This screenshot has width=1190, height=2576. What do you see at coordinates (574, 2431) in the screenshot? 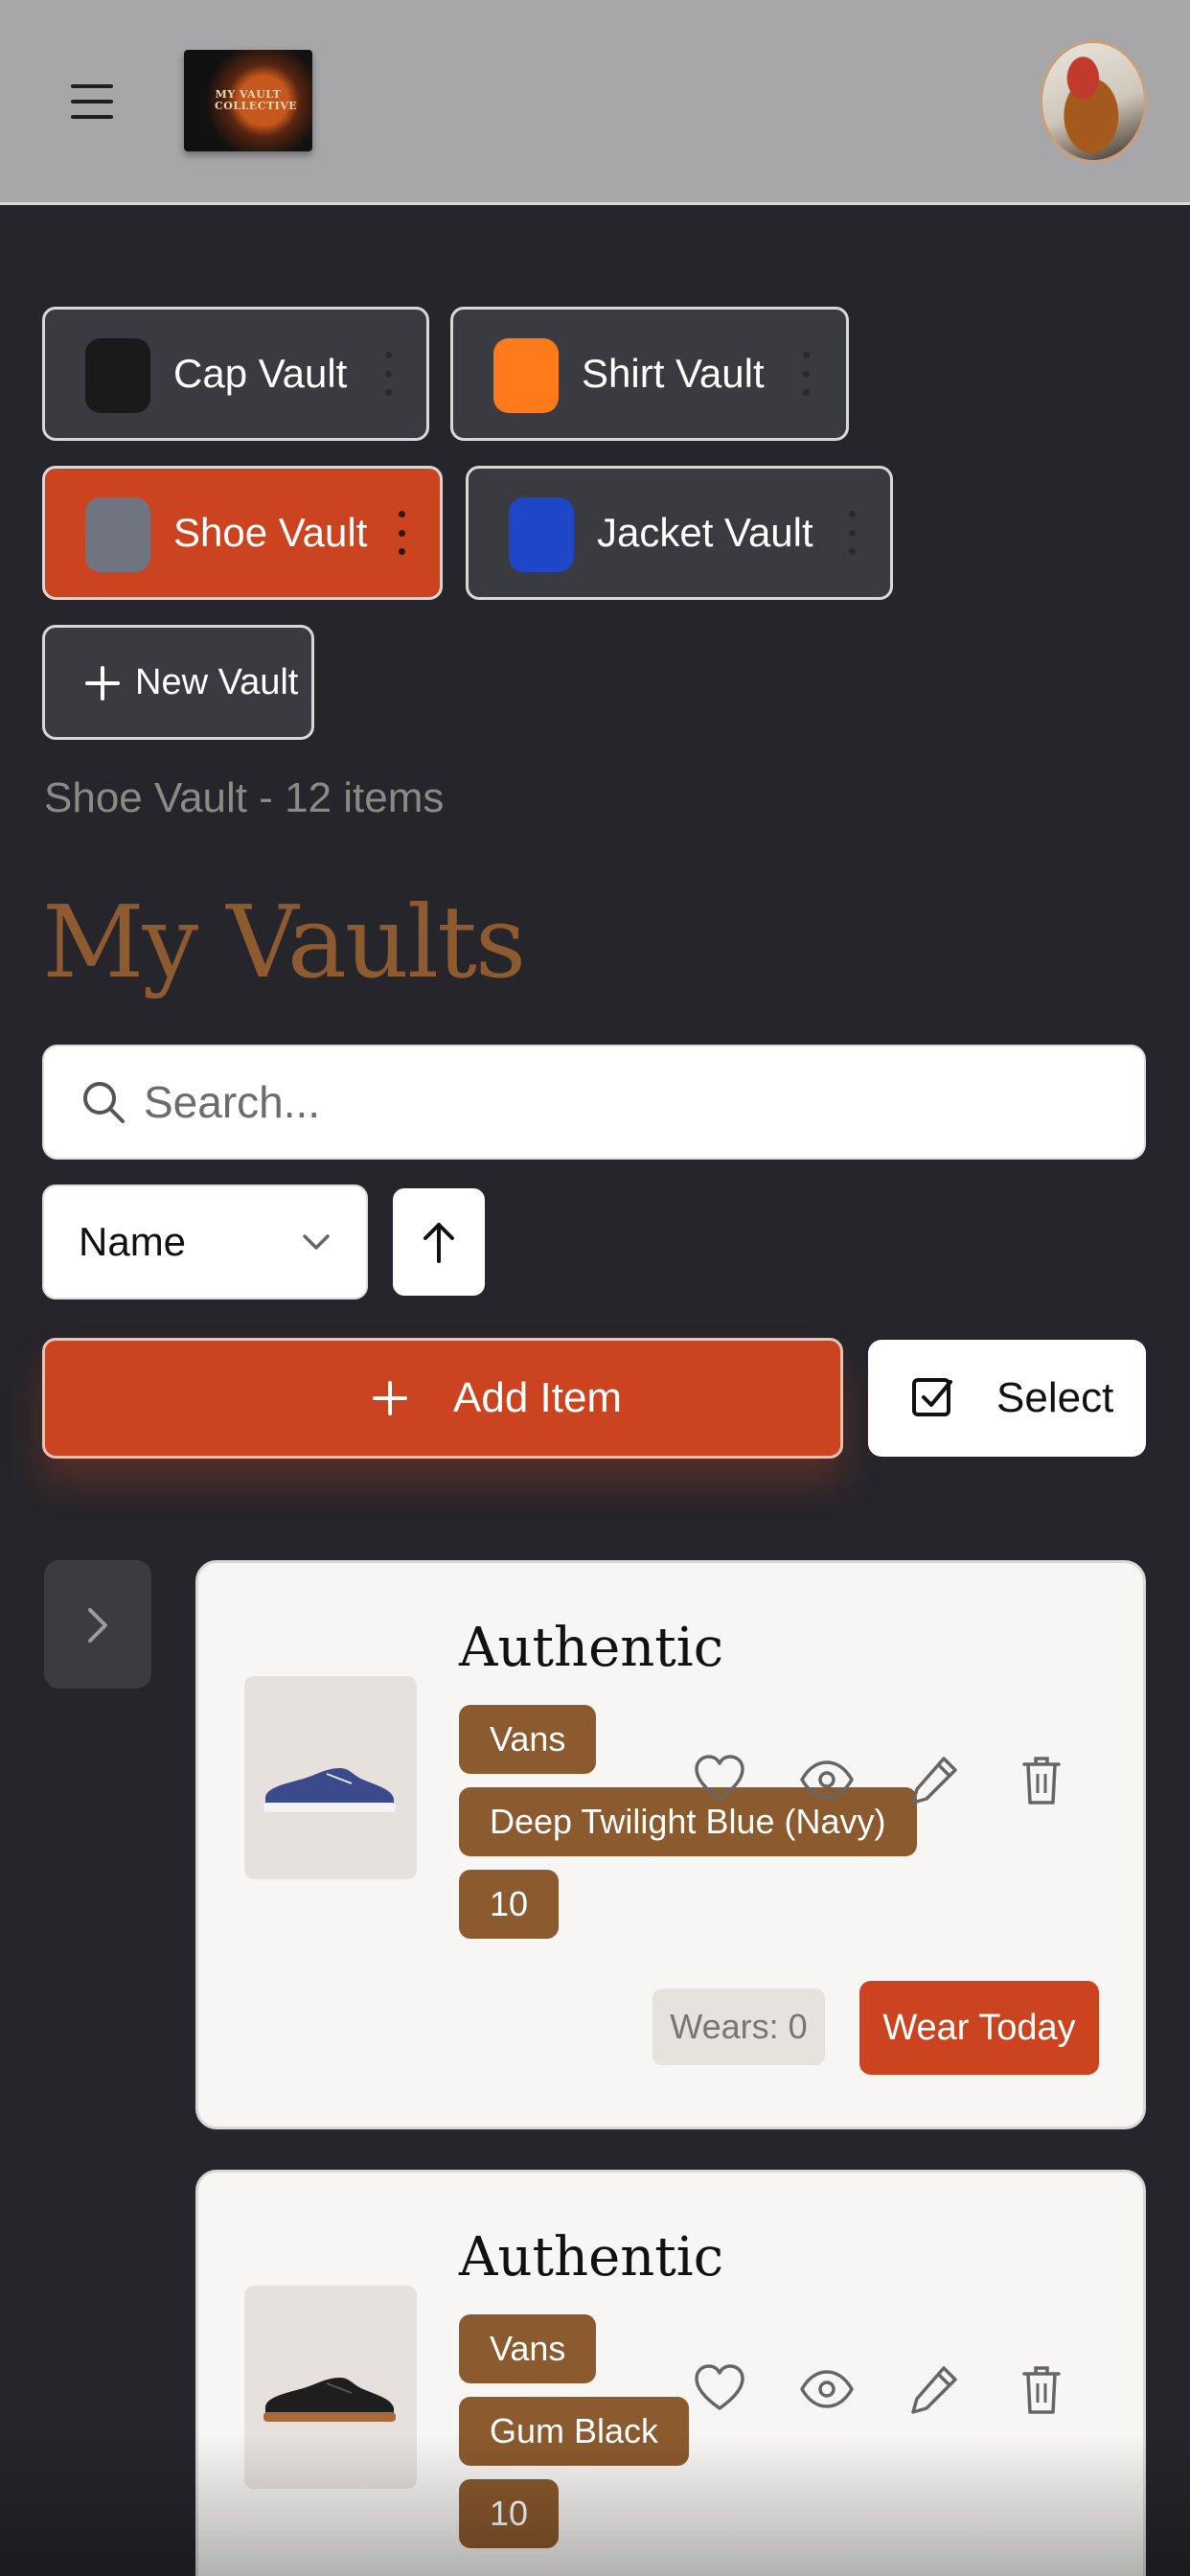
I see `item-tag-color: Gum Black` at bounding box center [574, 2431].